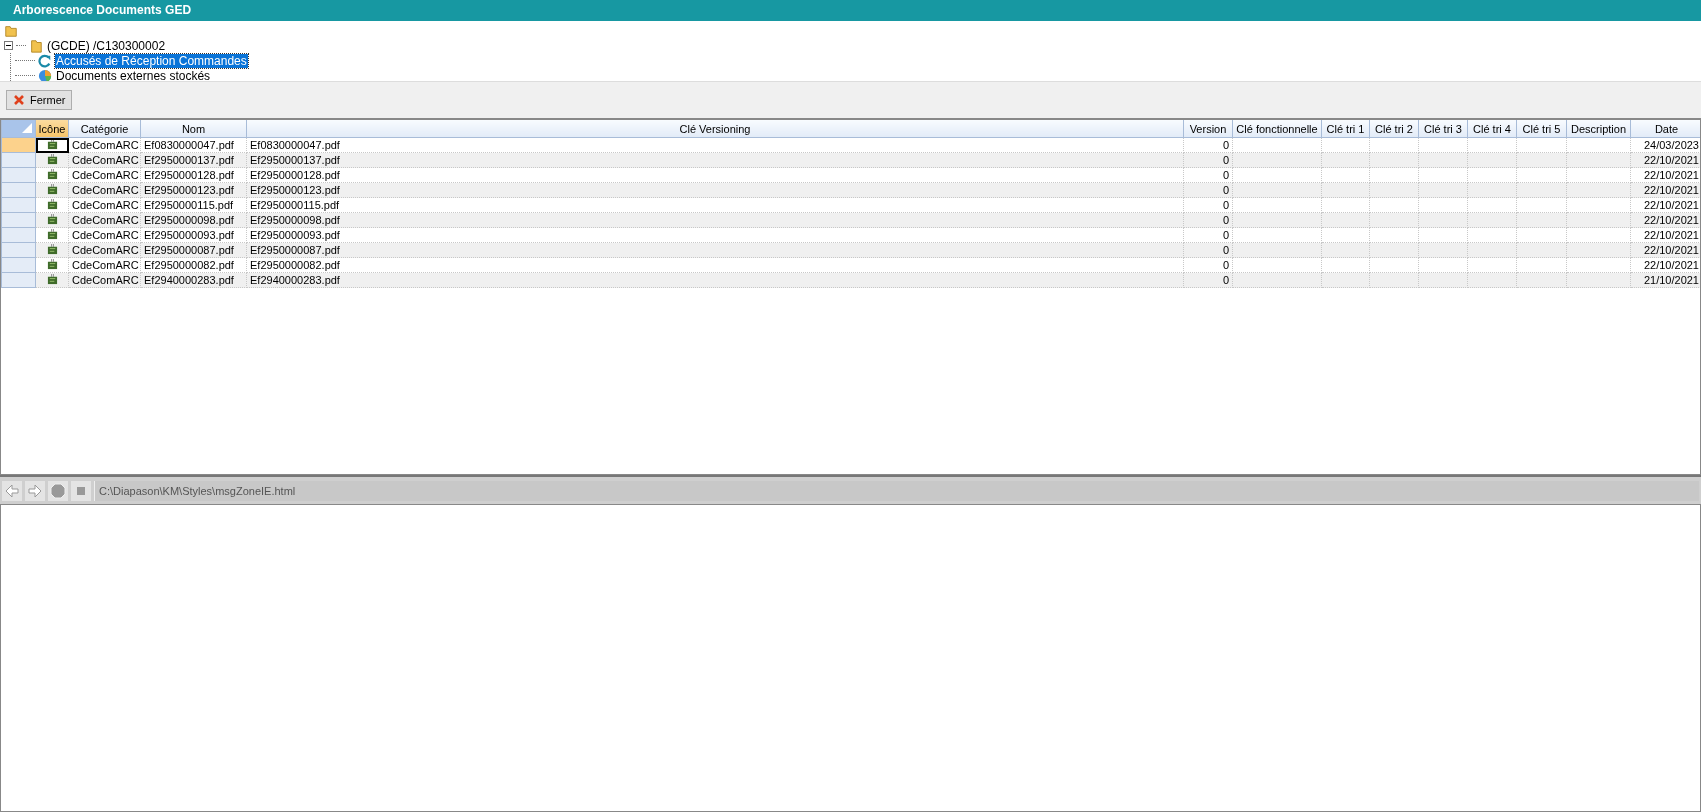  I want to click on address-field: C:\Diapason\KM\Styles\msgZoneIE.html, so click(896, 490).